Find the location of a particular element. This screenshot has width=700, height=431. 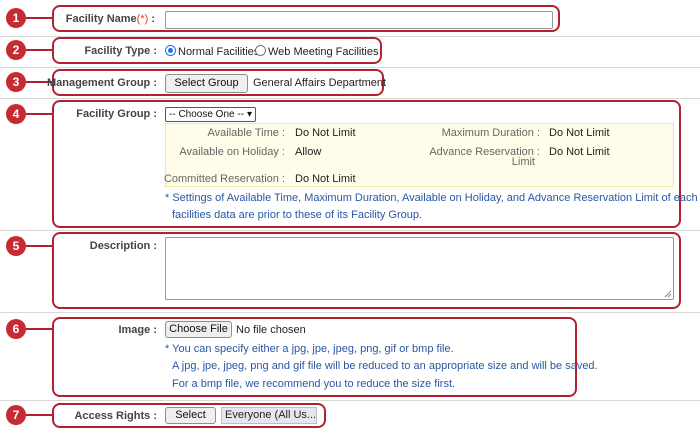

management-group-value: General Affairs Department is located at coordinates (320, 83).